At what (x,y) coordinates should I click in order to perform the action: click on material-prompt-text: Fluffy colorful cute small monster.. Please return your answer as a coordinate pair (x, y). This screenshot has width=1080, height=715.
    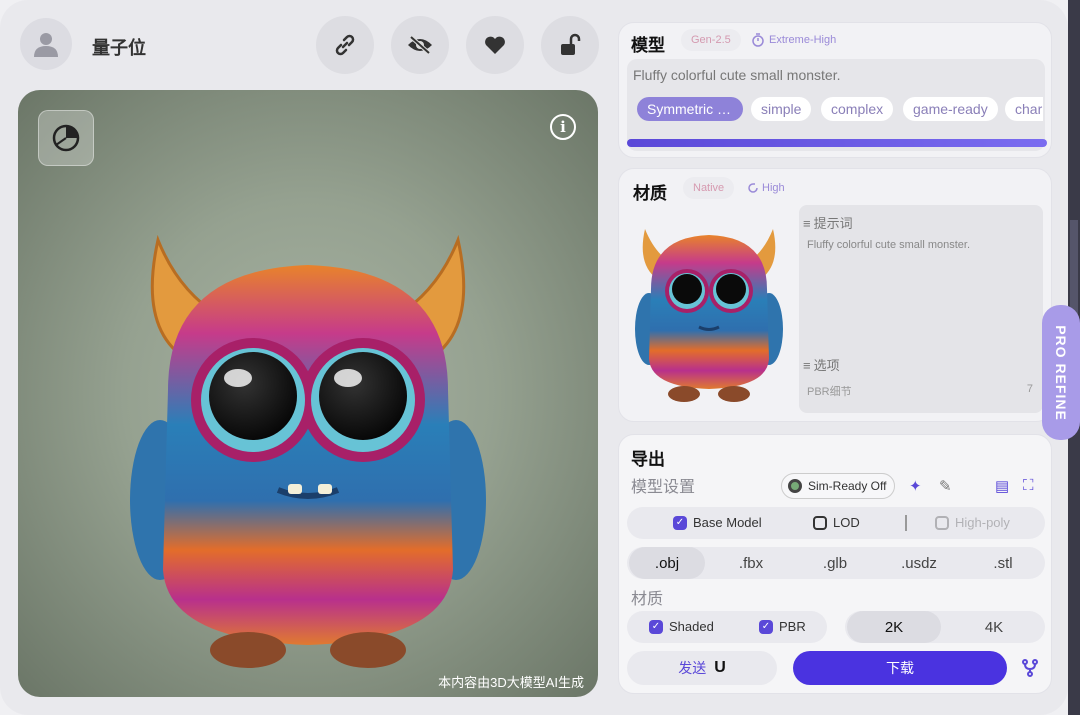
    Looking at the image, I should click on (888, 245).